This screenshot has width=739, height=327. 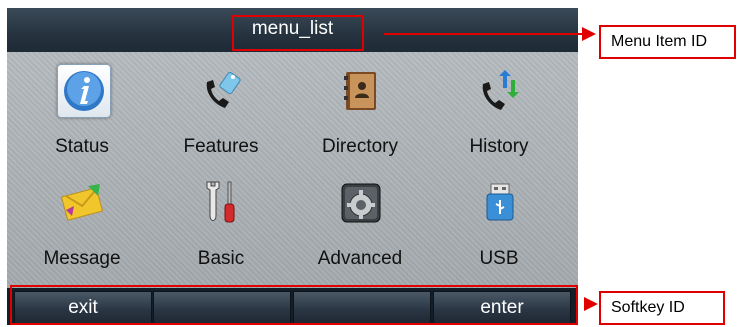 I want to click on menu-item-label: Status, so click(x=82, y=146).